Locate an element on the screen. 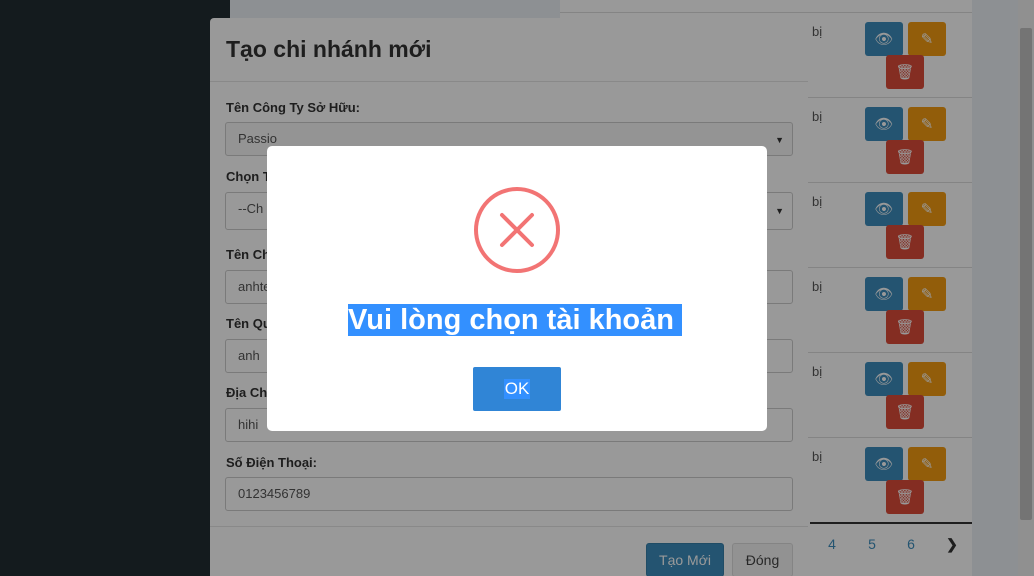 The height and width of the screenshot is (576, 1034). ok-button: OK is located at coordinates (517, 389).